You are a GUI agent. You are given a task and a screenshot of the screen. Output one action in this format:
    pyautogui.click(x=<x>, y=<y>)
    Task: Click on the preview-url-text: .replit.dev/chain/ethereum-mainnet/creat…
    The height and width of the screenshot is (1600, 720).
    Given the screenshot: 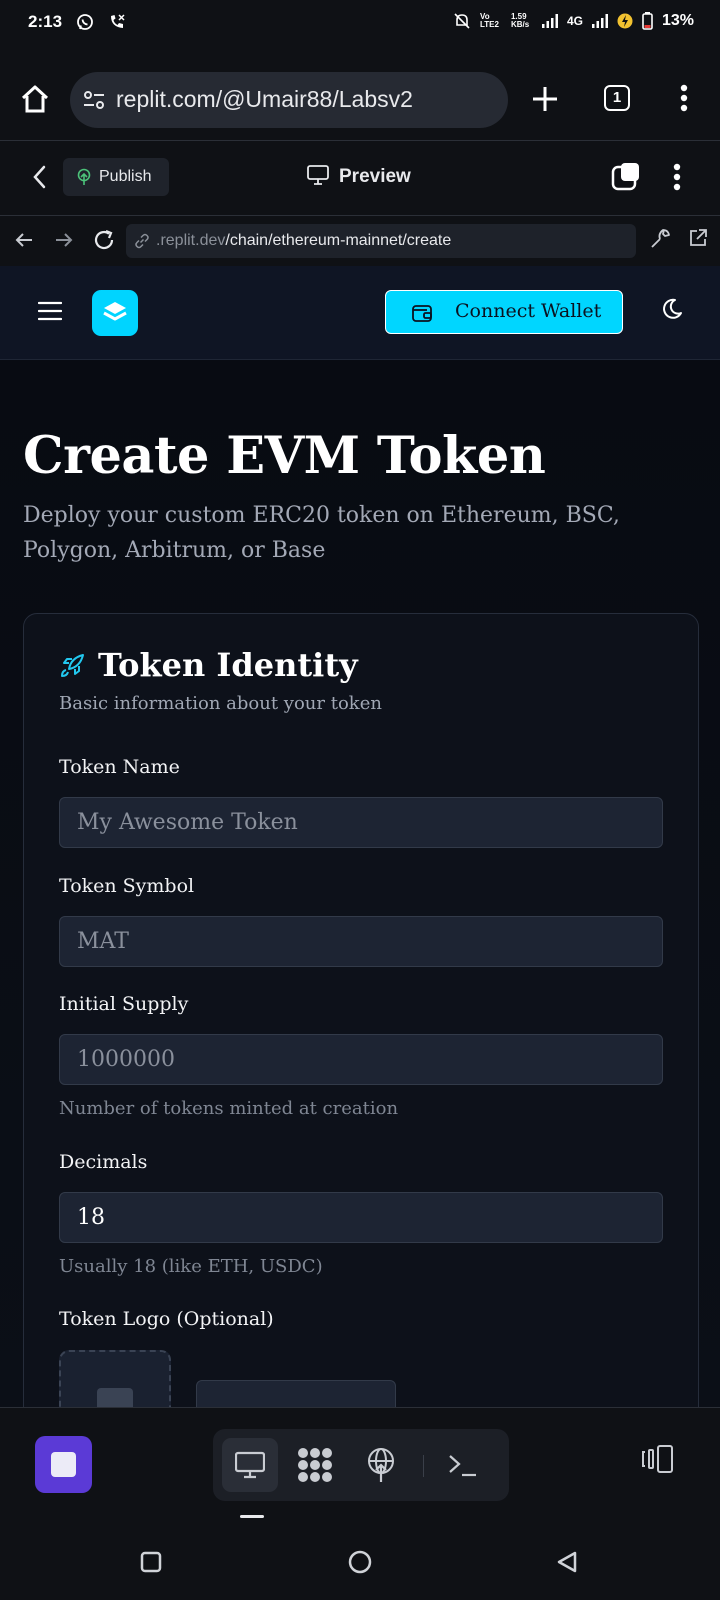 What is the action you would take?
    pyautogui.click(x=303, y=241)
    